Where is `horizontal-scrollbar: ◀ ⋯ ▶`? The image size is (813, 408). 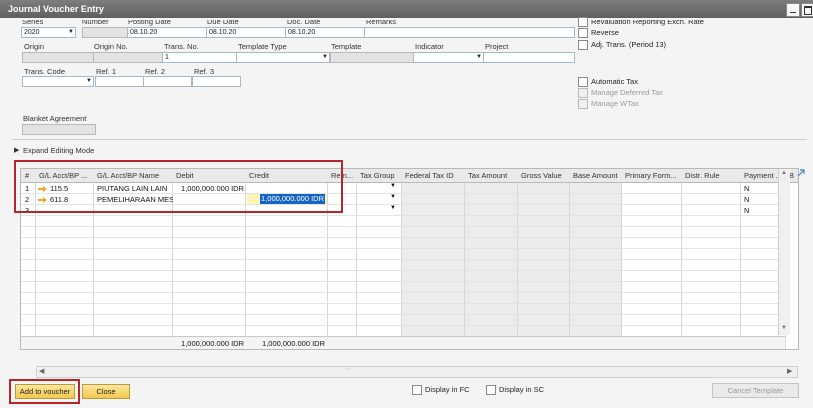
horizontal-scrollbar: ◀ ⋯ ▶ is located at coordinates (417, 372).